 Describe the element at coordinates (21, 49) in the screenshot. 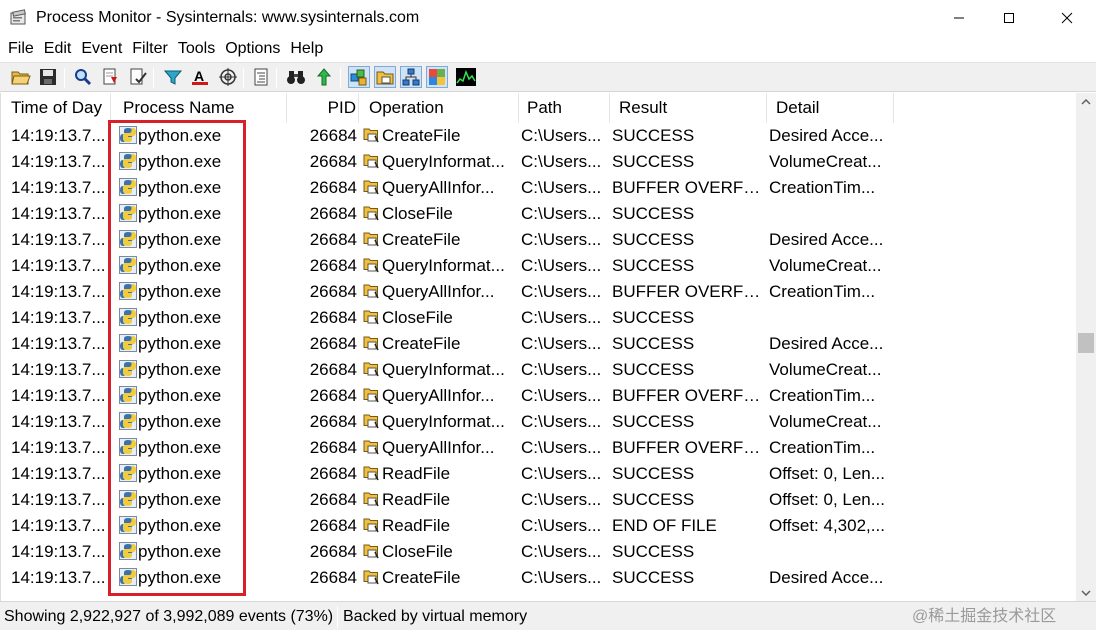

I see `menu-file: File` at that location.